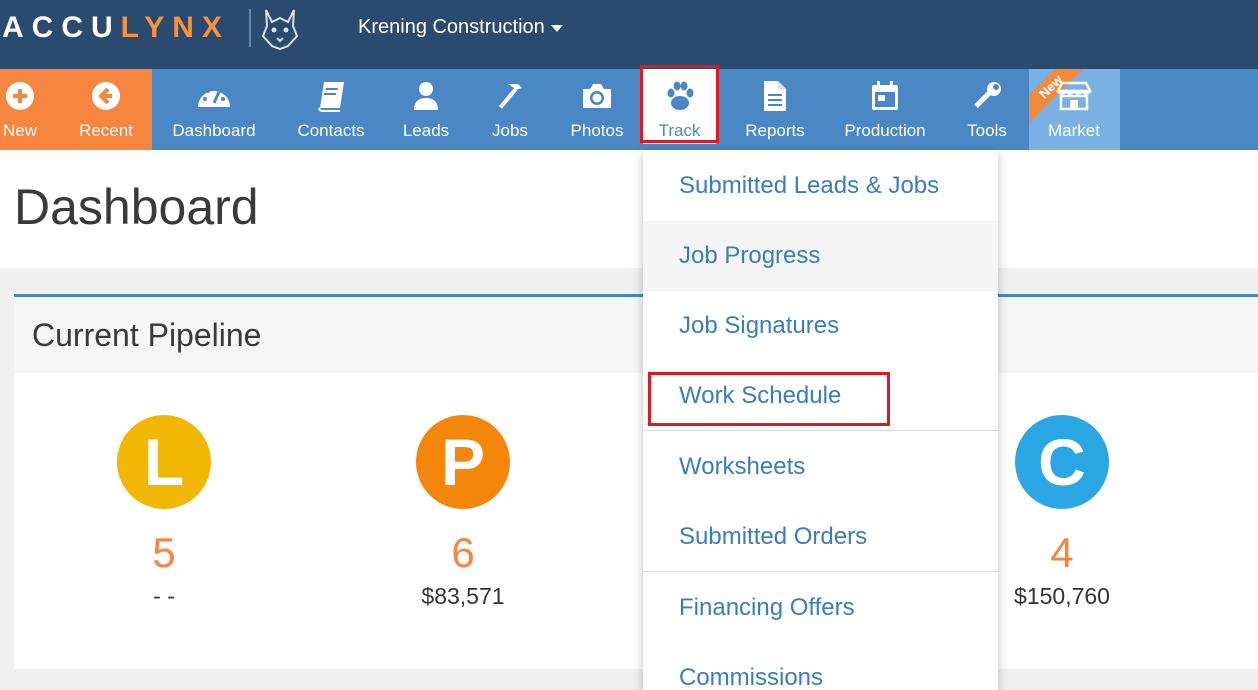 Image resolution: width=1258 pixels, height=690 pixels. I want to click on lynx-mascot-icon, so click(280, 29).